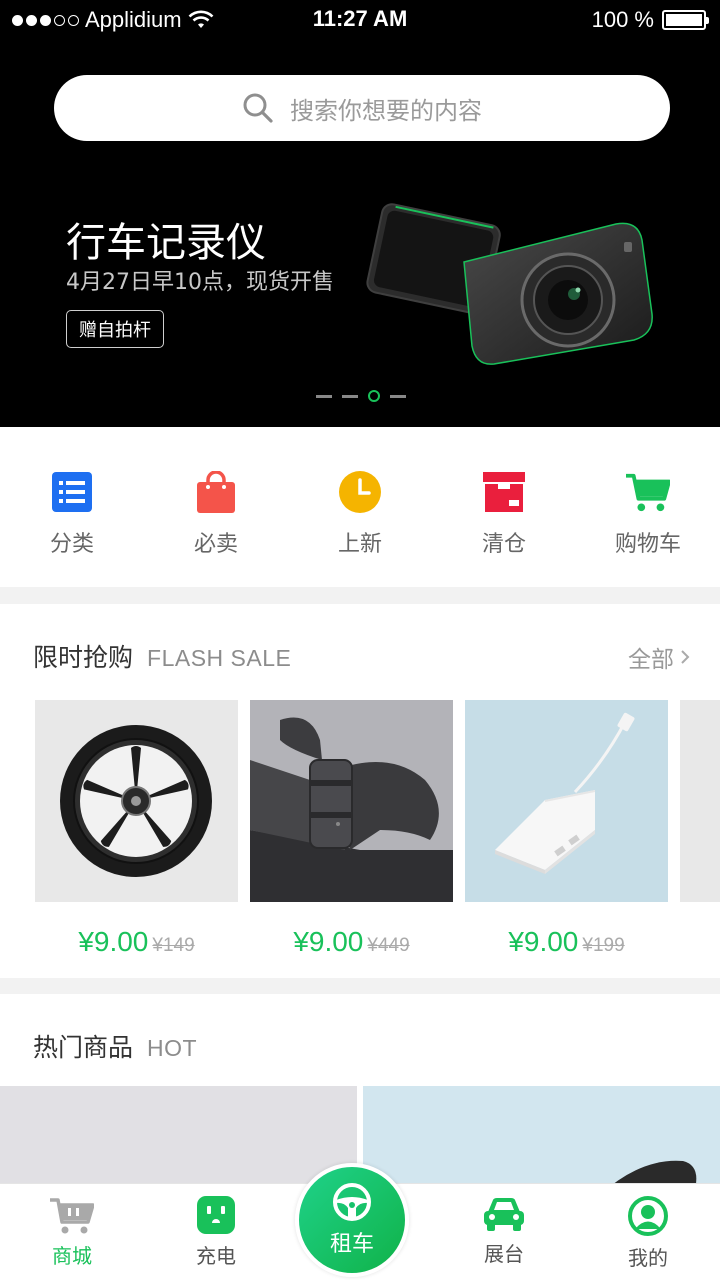 The image size is (720, 1280). Describe the element at coordinates (200, 282) in the screenshot. I see `banner-subtitle: 4月27日早10点，现货开售` at that location.